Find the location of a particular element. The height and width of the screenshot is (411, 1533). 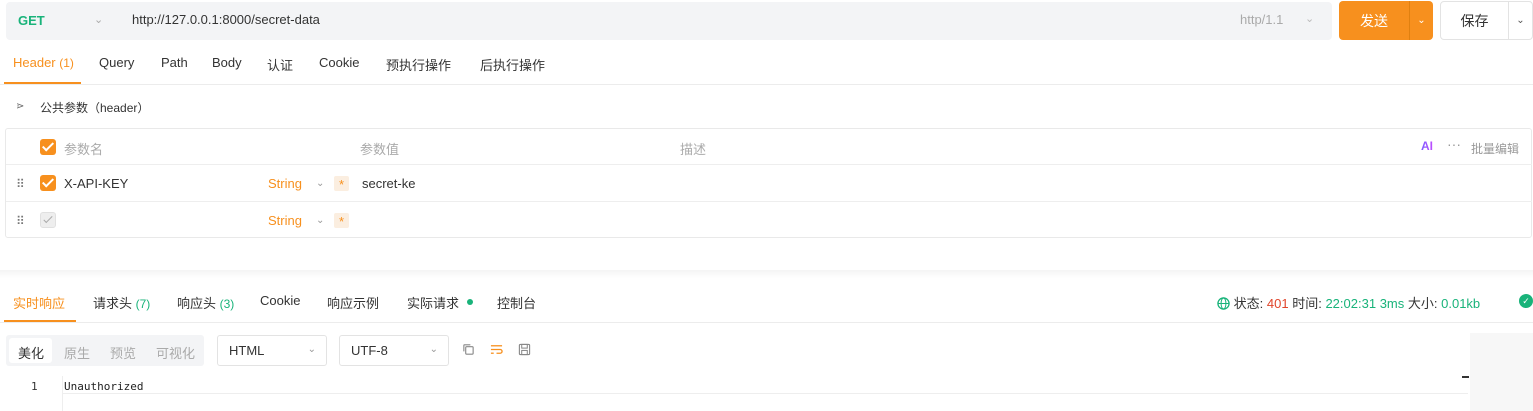

view-visualize: 可视化 is located at coordinates (175, 352).